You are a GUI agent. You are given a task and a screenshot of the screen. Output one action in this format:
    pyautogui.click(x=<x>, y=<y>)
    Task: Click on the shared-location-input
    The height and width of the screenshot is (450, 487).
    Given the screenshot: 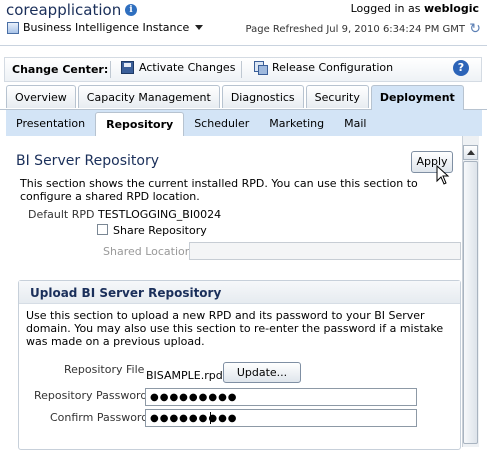 What is the action you would take?
    pyautogui.click(x=325, y=251)
    